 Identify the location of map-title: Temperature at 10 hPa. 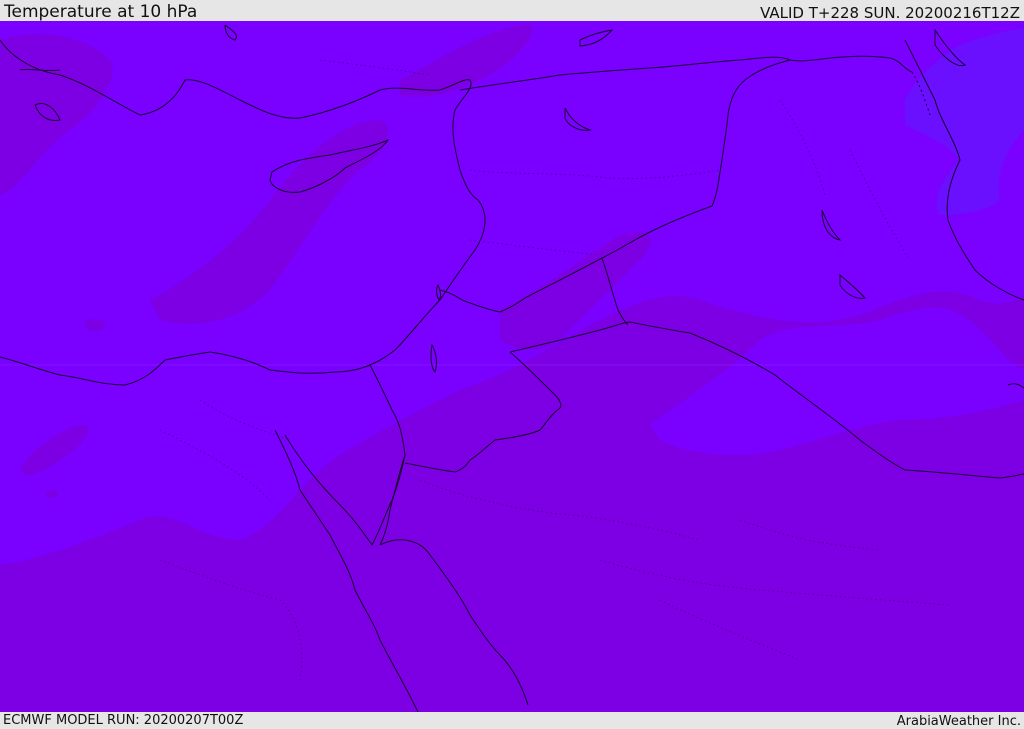
(101, 12).